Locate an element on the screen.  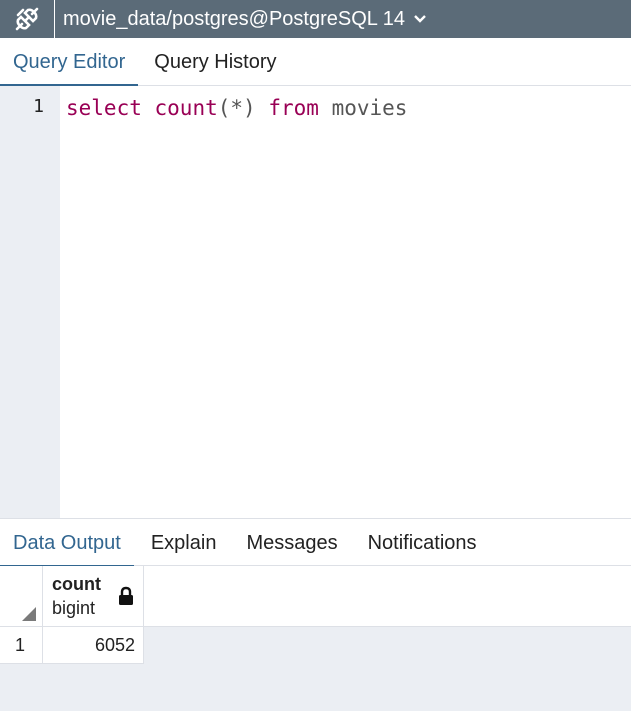
table-name: movies is located at coordinates (369, 108).